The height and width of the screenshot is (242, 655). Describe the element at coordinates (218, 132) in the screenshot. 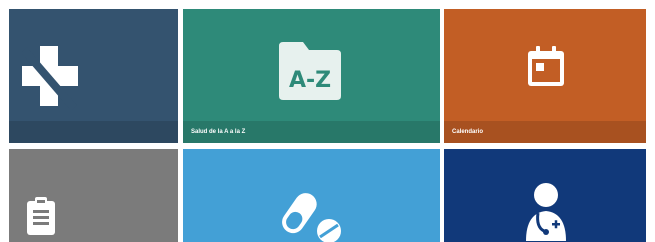

I see `tile-label: Salud de la A a la Z` at that location.